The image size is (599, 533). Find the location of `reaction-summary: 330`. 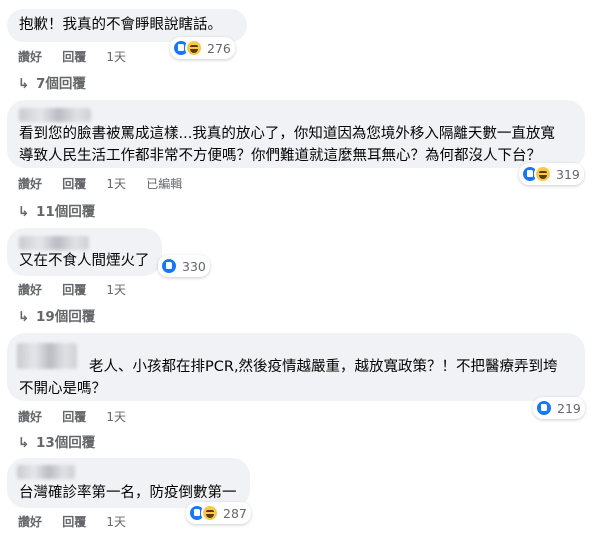

reaction-summary: 330 is located at coordinates (184, 266).